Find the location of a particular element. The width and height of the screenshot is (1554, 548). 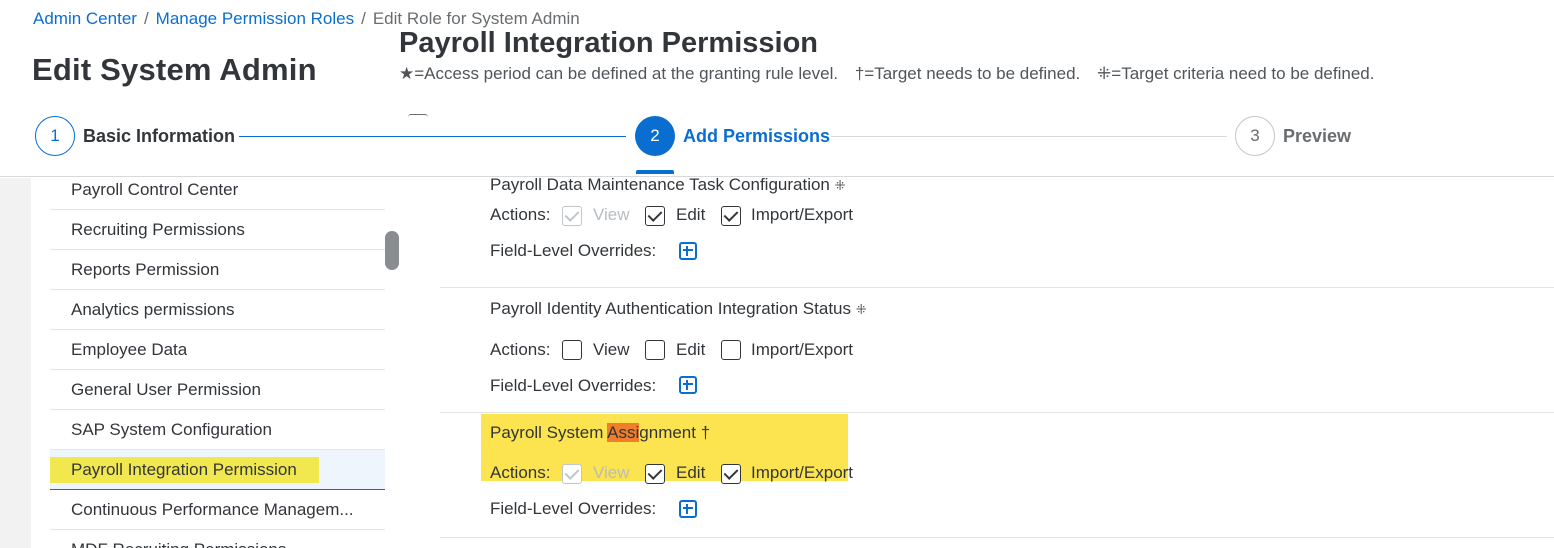

sidebar-item-sap-system-configuration: SAP System Configuration is located at coordinates (217, 430).